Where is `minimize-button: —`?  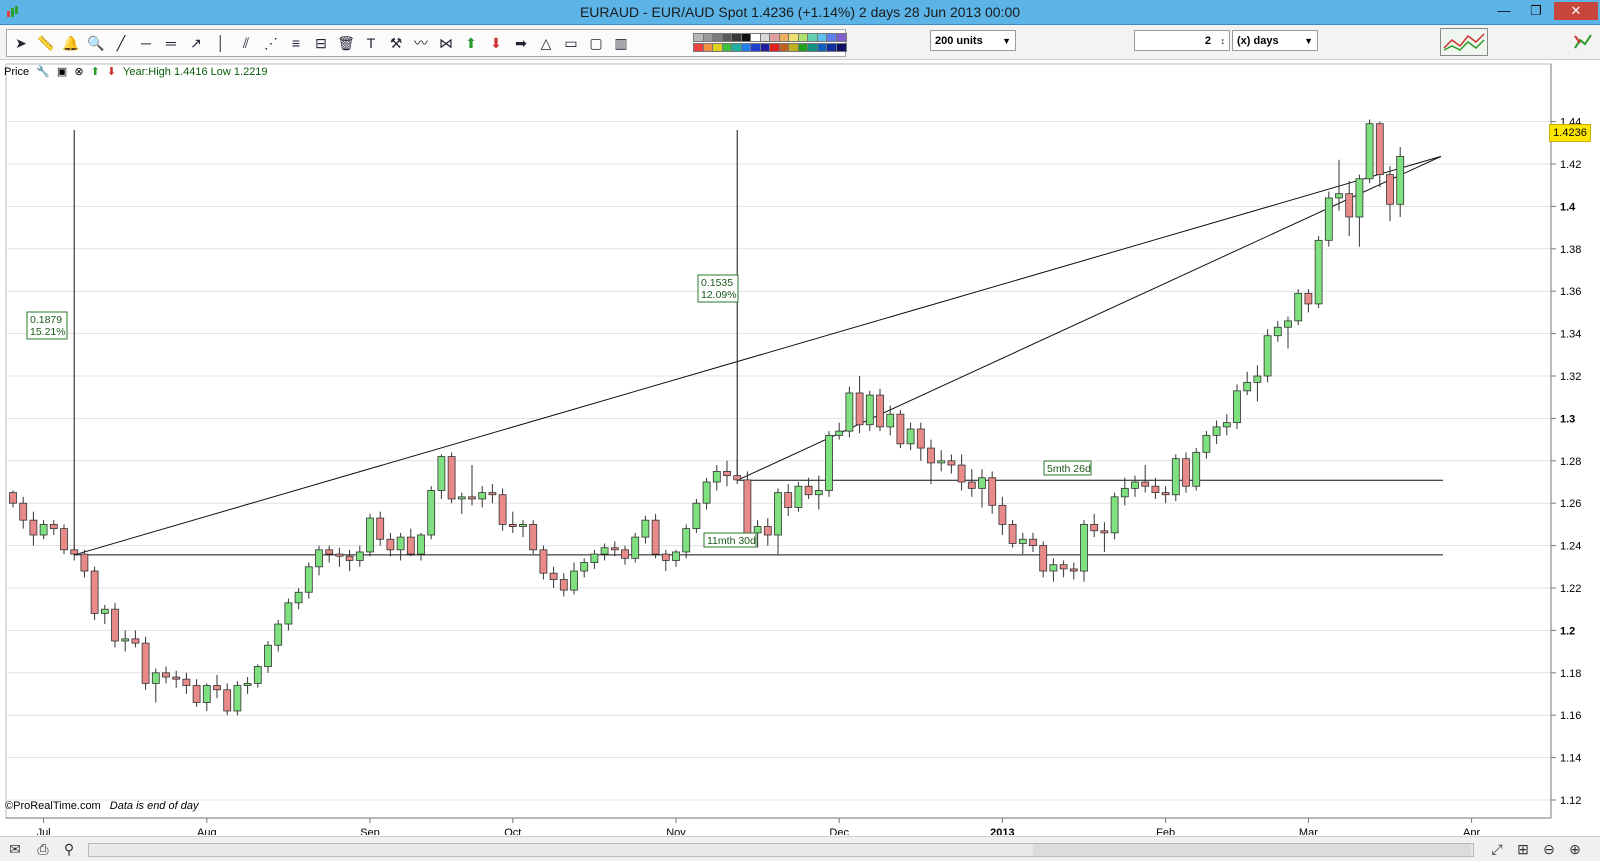
minimize-button: — is located at coordinates (1504, 11).